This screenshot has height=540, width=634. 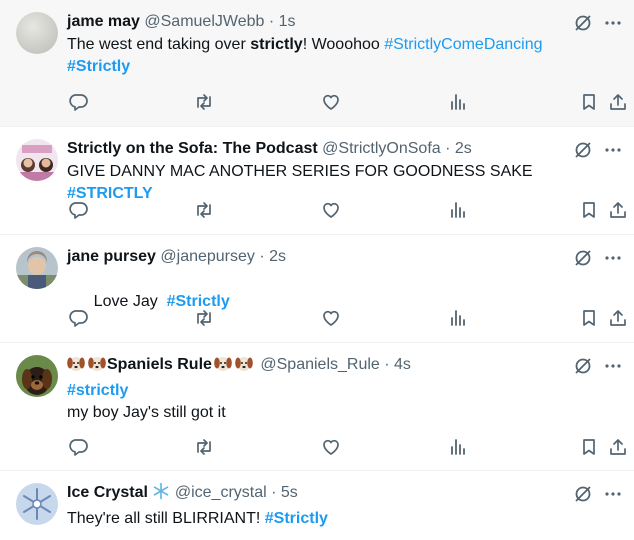 What do you see at coordinates (146, 401) in the screenshot?
I see `tweet-text: #strictly my boy Jay's still got it` at bounding box center [146, 401].